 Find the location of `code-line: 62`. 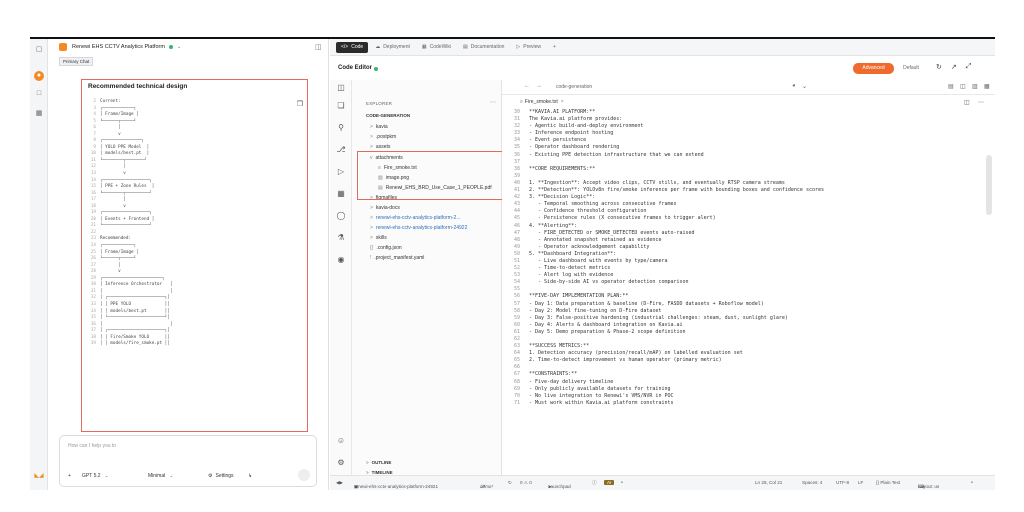

code-line: 62 is located at coordinates (665, 339).